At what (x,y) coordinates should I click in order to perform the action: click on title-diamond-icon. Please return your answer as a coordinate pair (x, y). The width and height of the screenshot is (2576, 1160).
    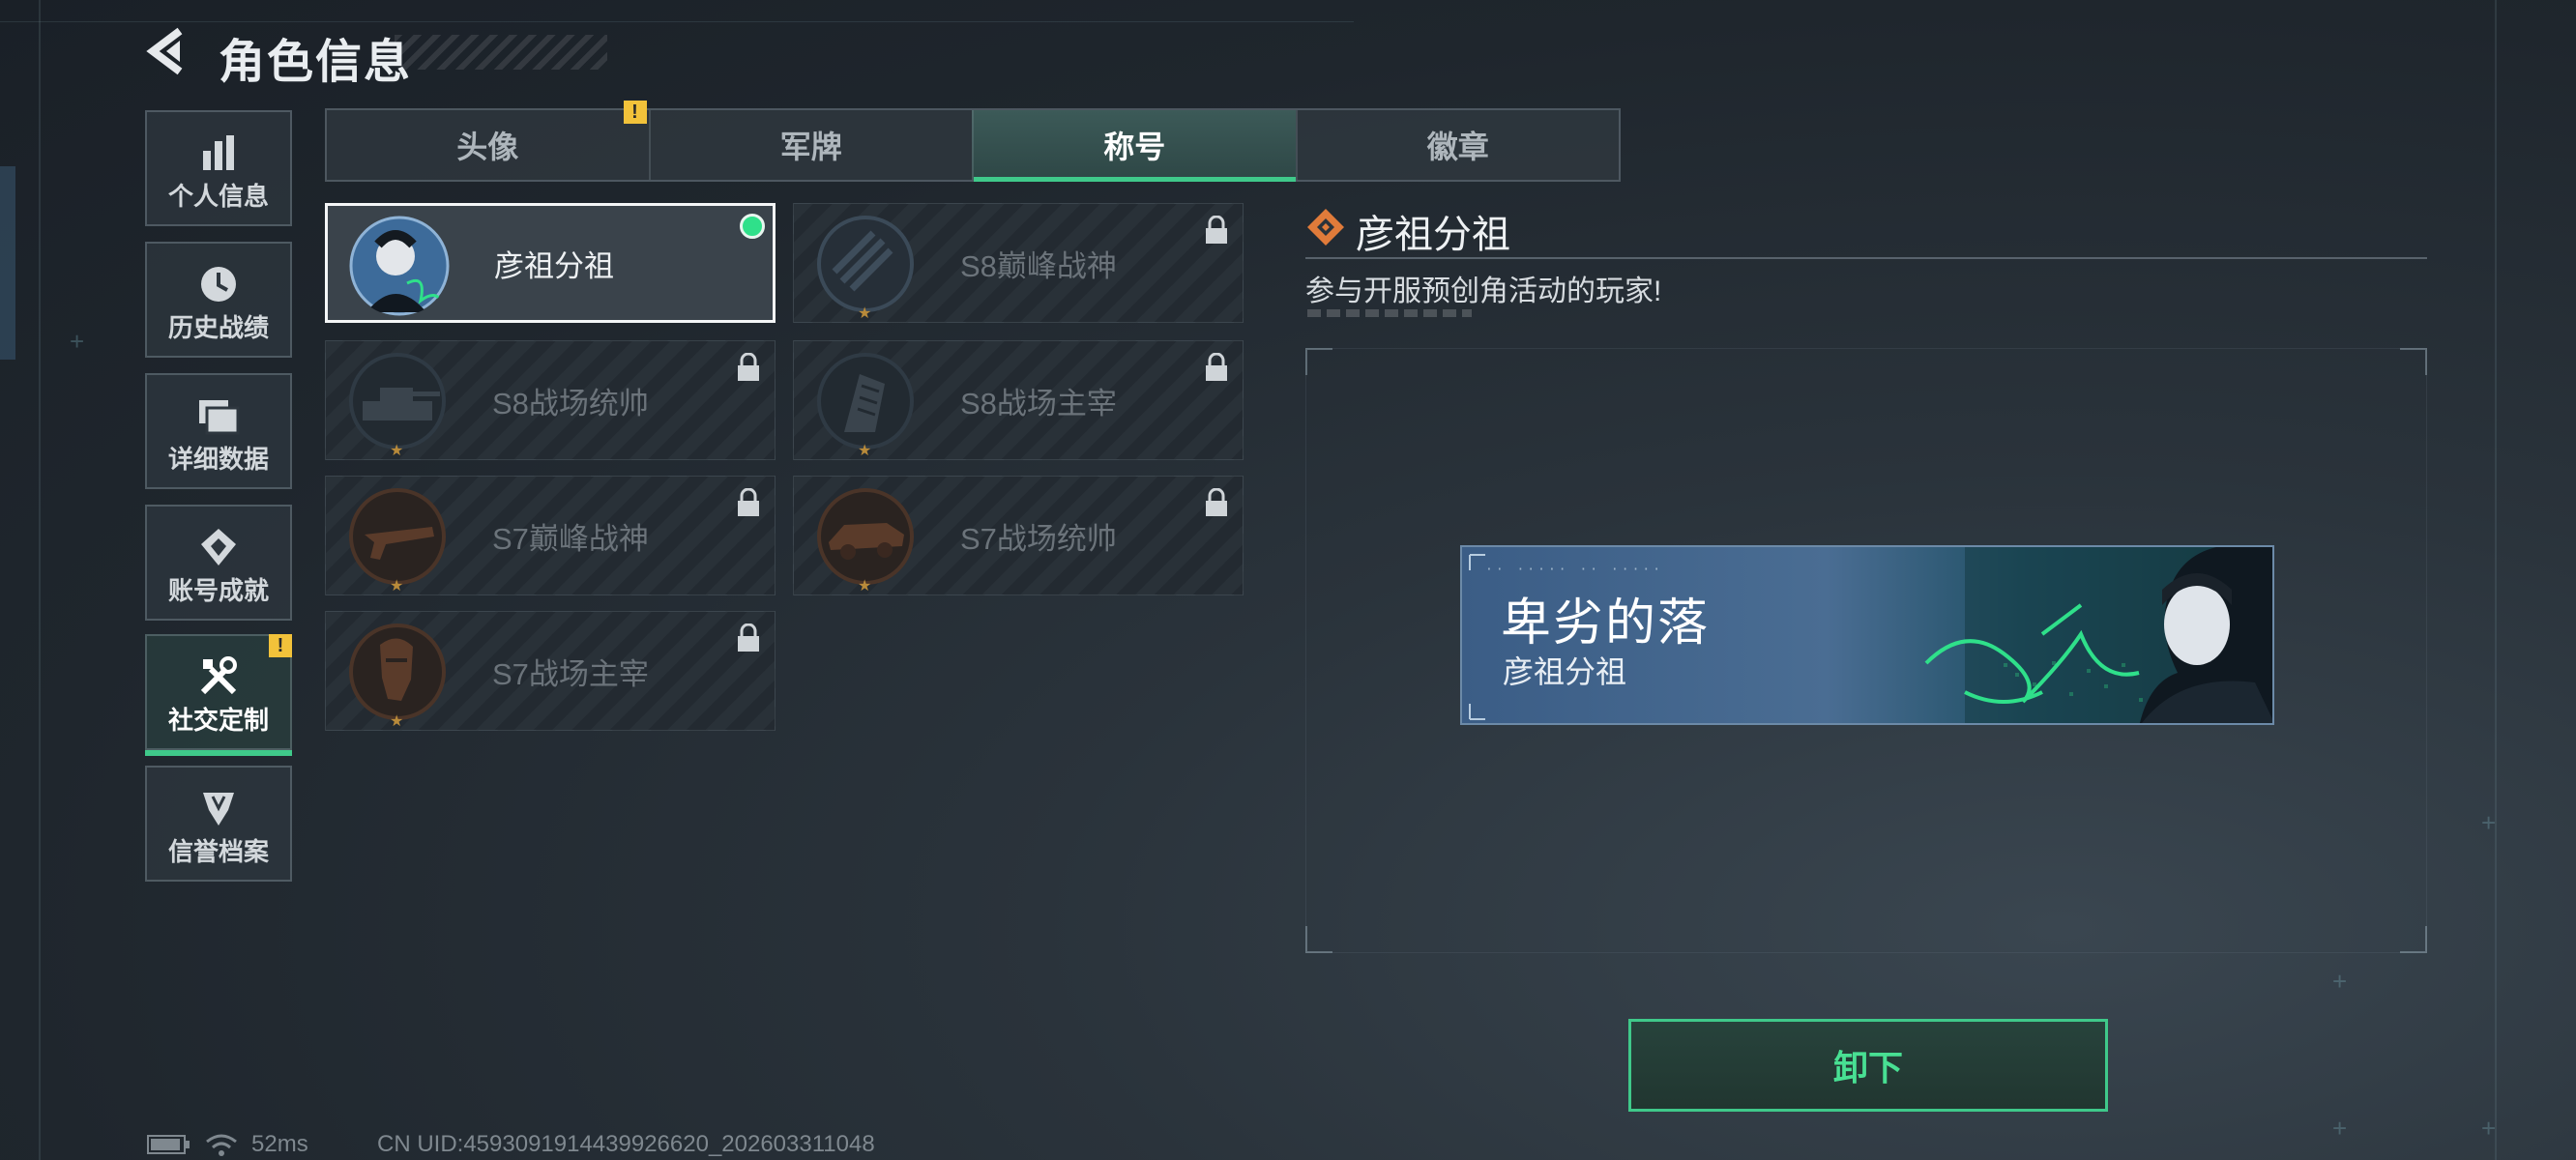
    Looking at the image, I should click on (1325, 228).